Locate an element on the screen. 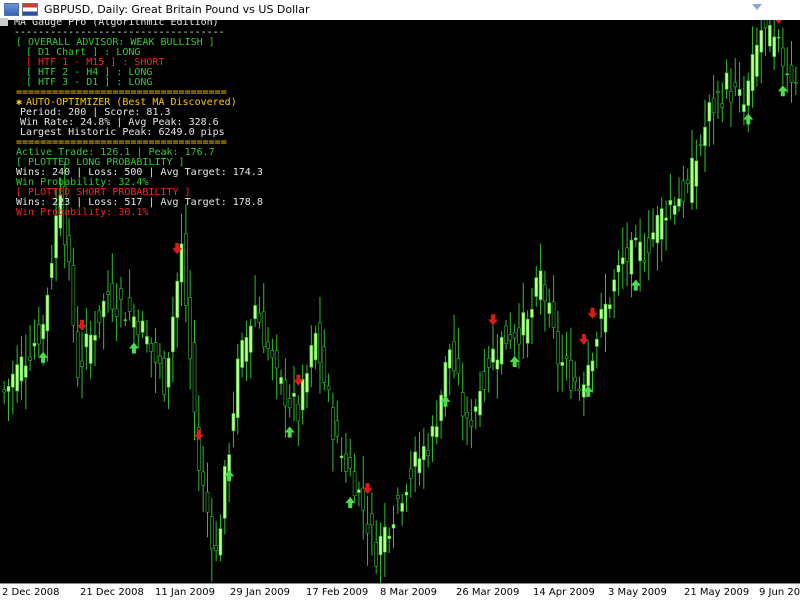 The image size is (800, 601). time-axis-label: 29 Jan 2009 is located at coordinates (260, 592).